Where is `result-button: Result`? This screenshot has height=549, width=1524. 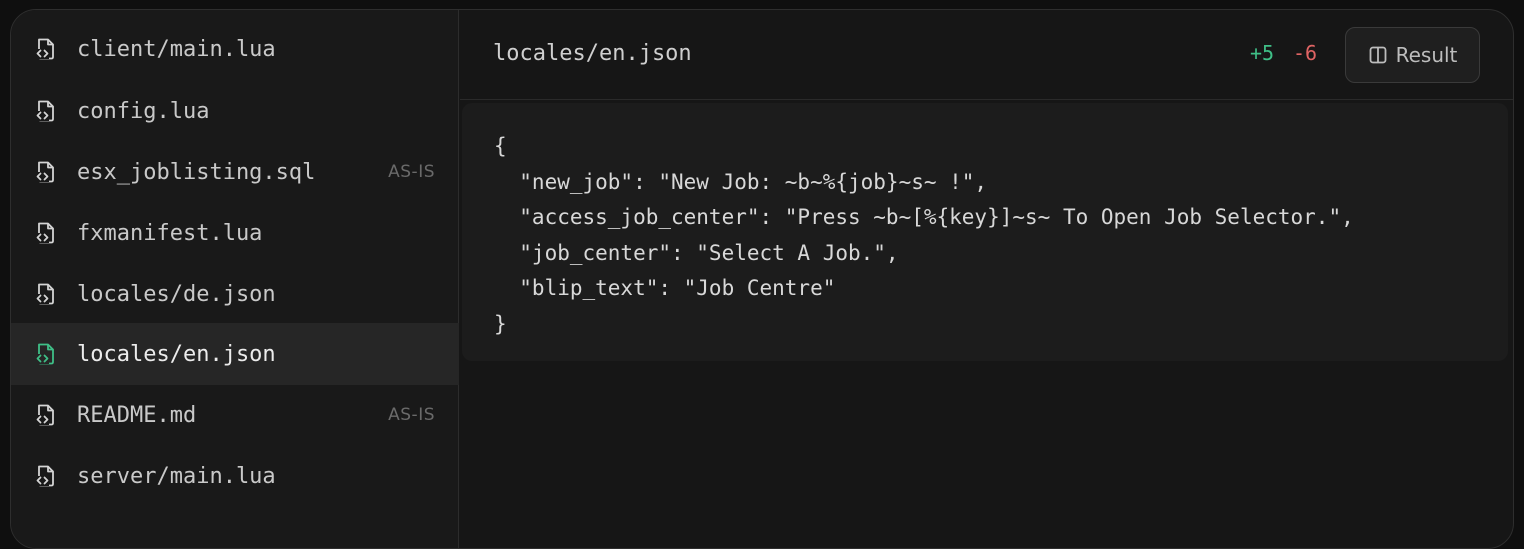
result-button: Result is located at coordinates (1412, 55).